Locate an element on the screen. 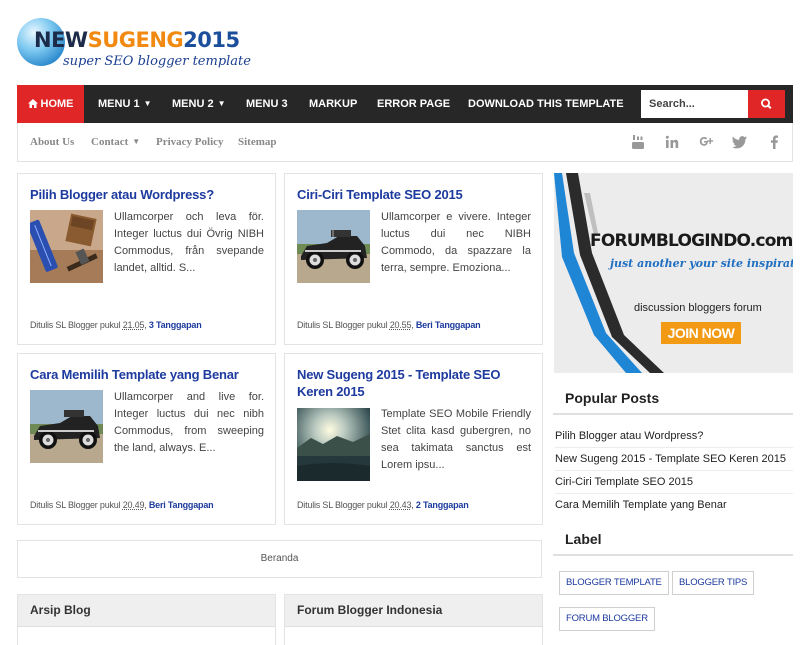 The width and height of the screenshot is (811, 645). banner-tagline: just another your site inspirations is located at coordinates (701, 263).